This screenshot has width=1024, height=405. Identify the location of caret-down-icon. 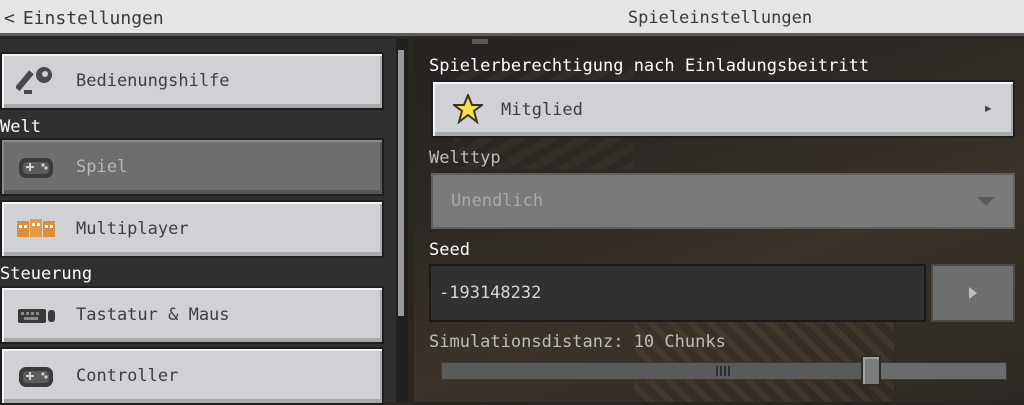
(986, 201).